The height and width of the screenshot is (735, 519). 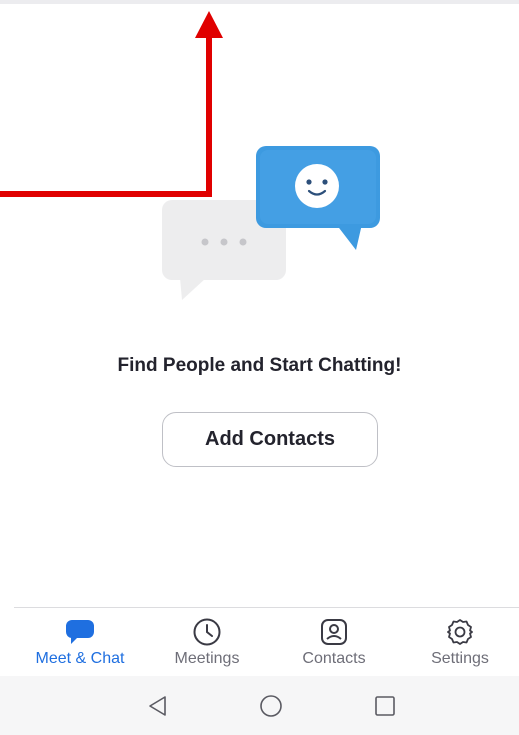 What do you see at coordinates (80, 632) in the screenshot?
I see `chat-bubble-icon` at bounding box center [80, 632].